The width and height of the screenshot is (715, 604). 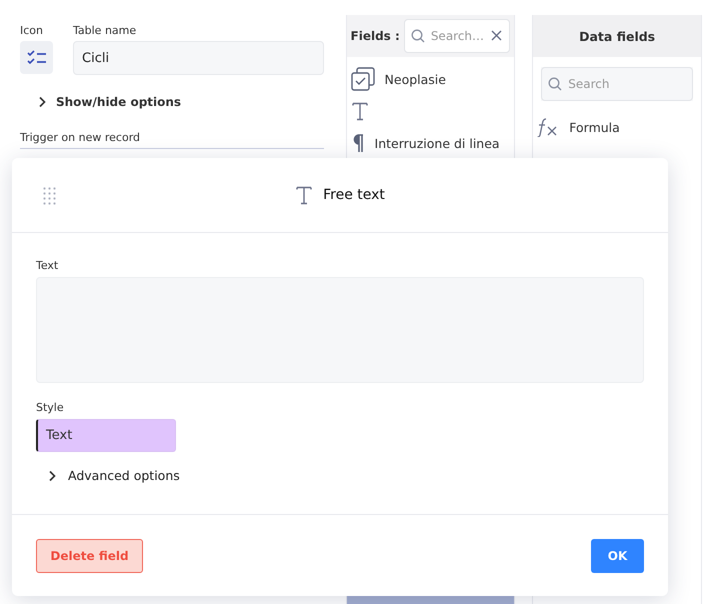 What do you see at coordinates (617, 127) in the screenshot?
I see `field-type-item: Formula` at bounding box center [617, 127].